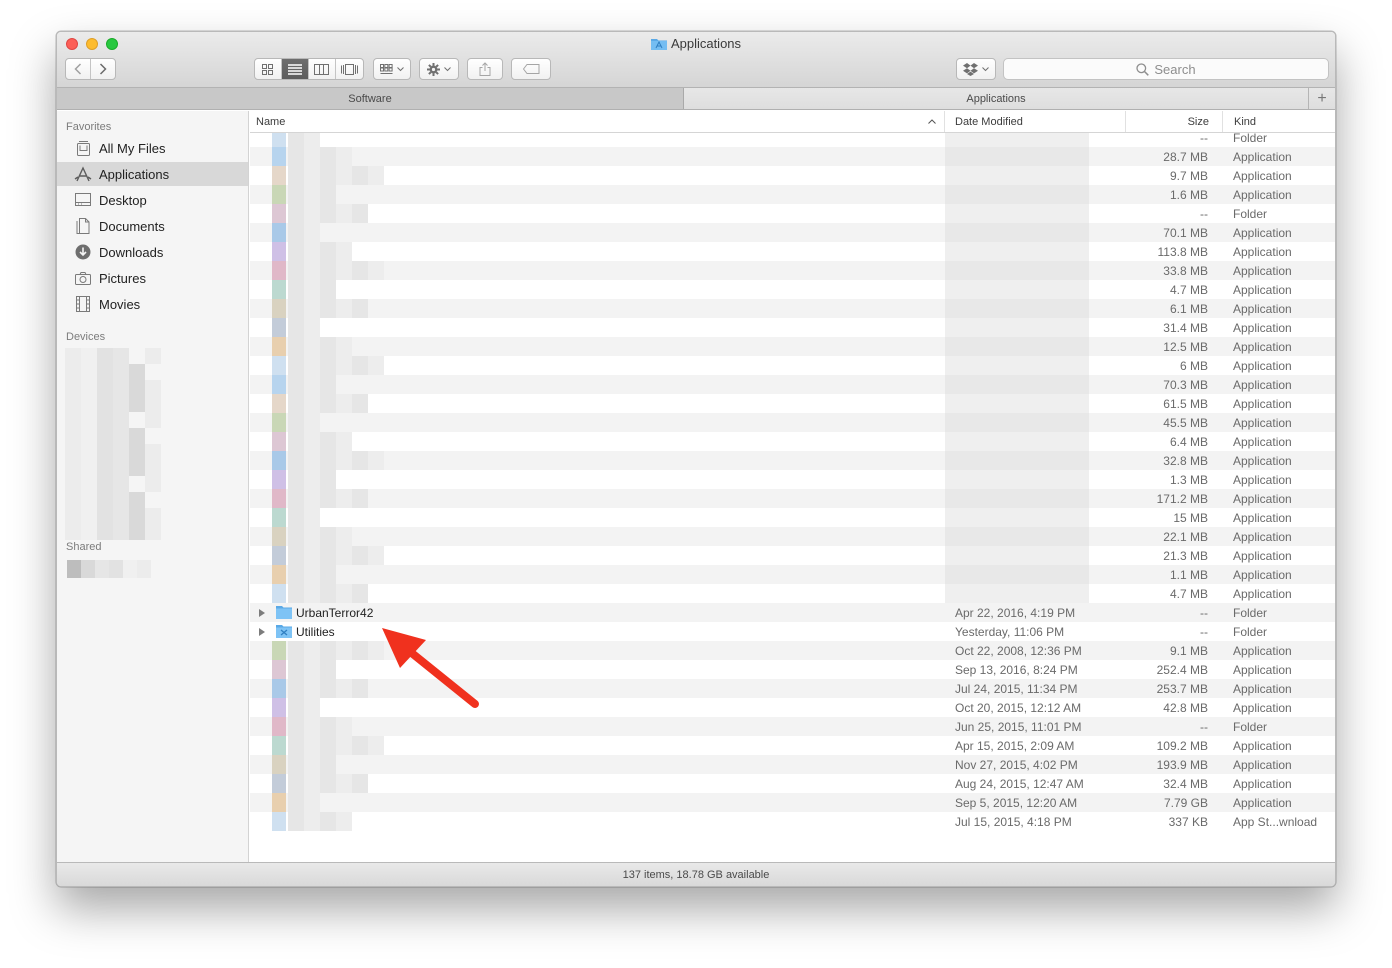 This screenshot has width=1392, height=968. I want to click on column-header-label: Size, so click(1198, 121).